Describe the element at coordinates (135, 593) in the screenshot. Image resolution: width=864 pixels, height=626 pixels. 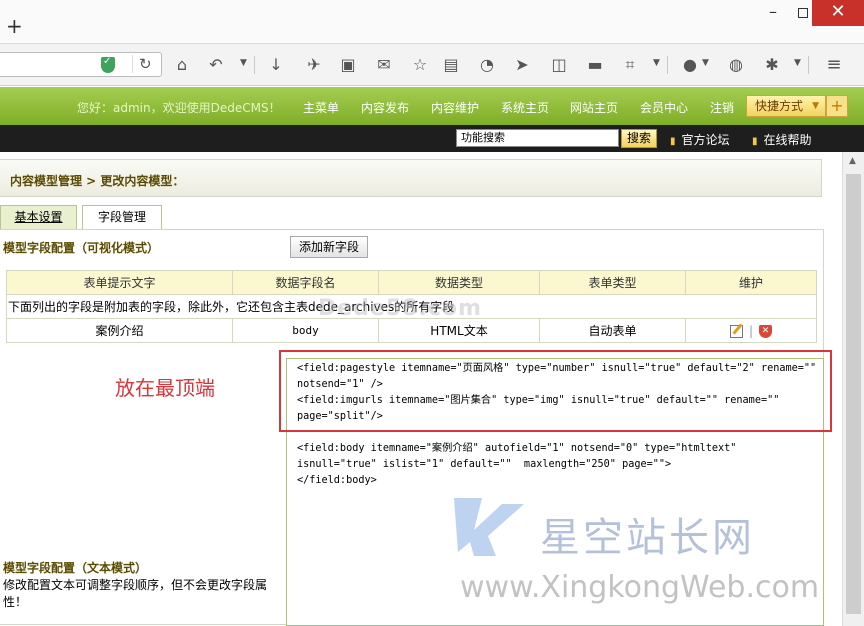
I see `text-mode-description: 修改配置文本可调整字段顺序，但不会更改字段属性！` at that location.